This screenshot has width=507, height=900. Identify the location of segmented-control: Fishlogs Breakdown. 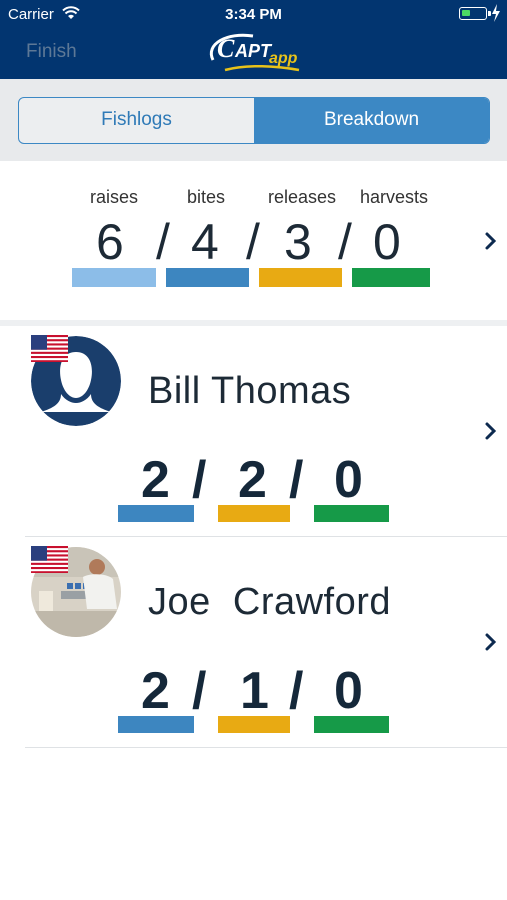
(254, 120).